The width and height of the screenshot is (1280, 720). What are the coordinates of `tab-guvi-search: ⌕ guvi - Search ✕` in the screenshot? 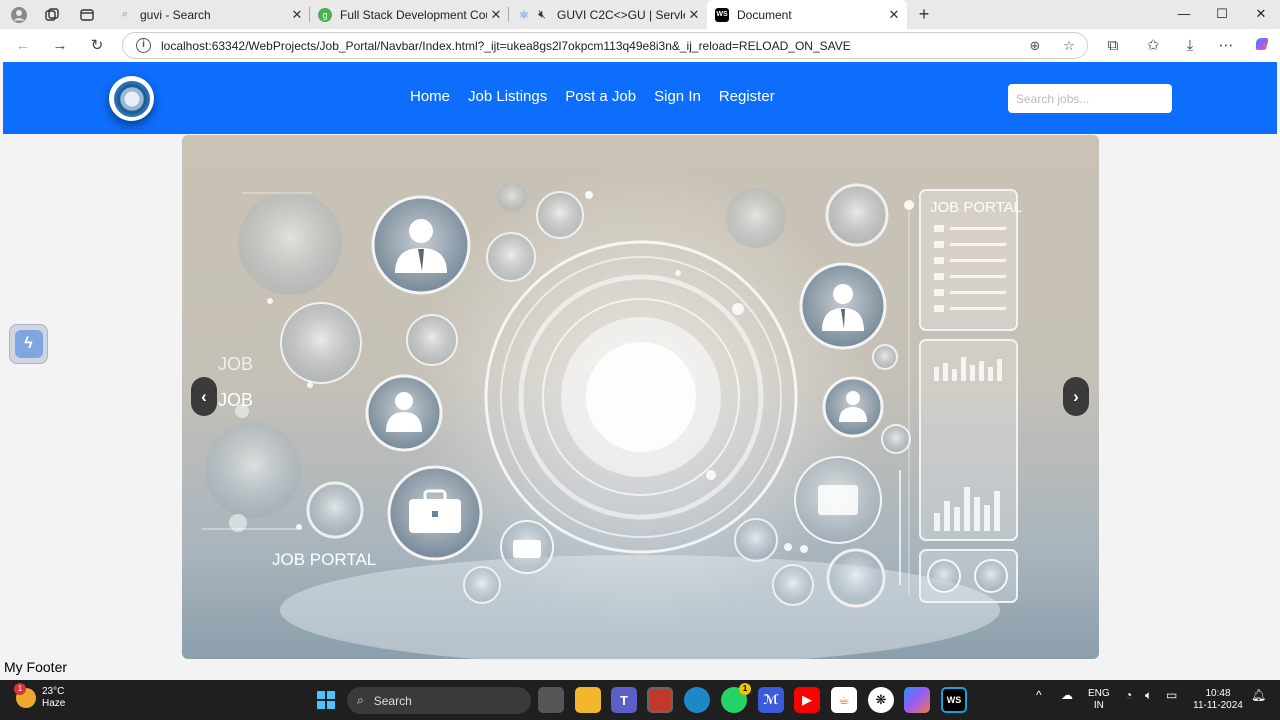 It's located at (210, 14).